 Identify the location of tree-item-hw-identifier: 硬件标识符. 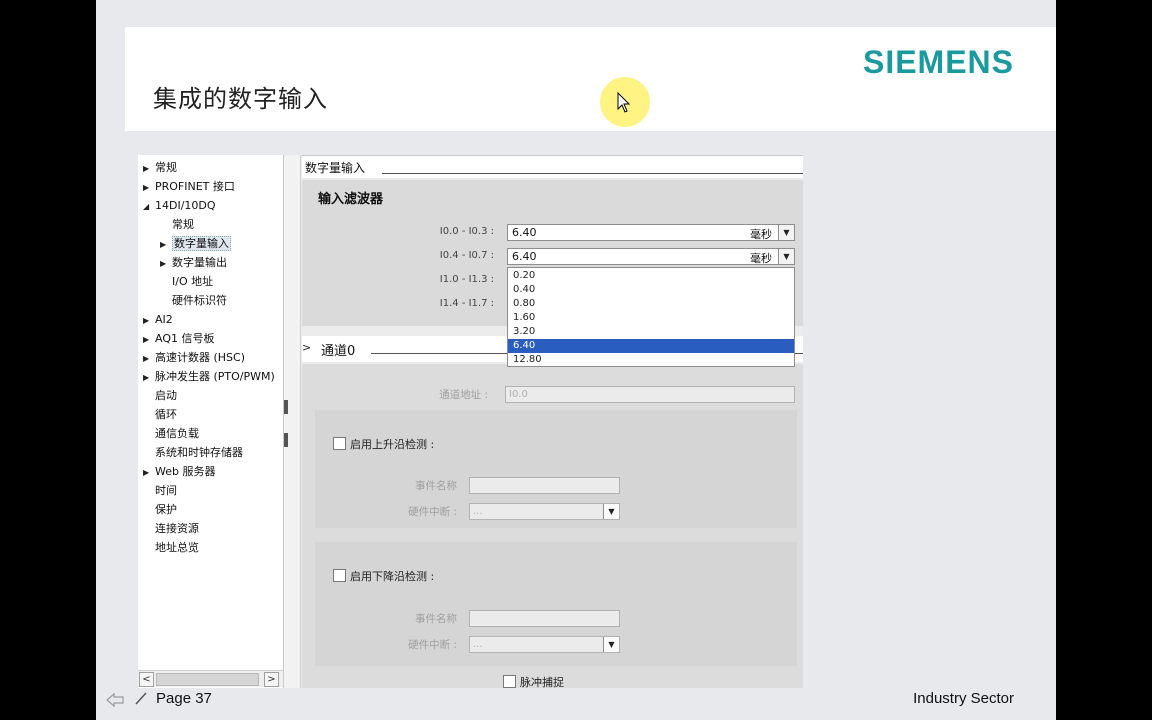
(193, 301).